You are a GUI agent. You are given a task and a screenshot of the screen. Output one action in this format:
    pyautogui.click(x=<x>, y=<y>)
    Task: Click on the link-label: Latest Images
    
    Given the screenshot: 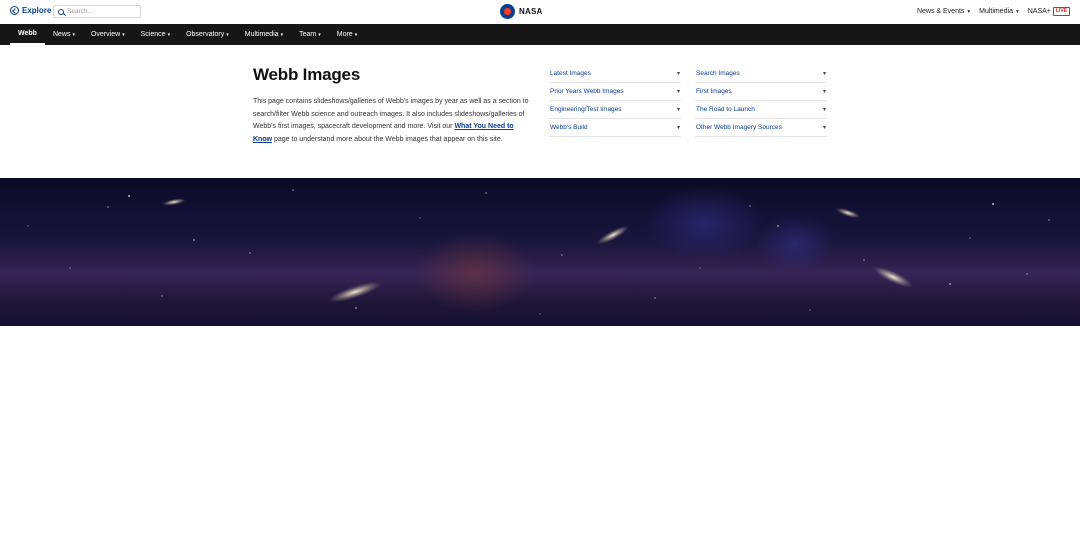 What is the action you would take?
    pyautogui.click(x=570, y=73)
    